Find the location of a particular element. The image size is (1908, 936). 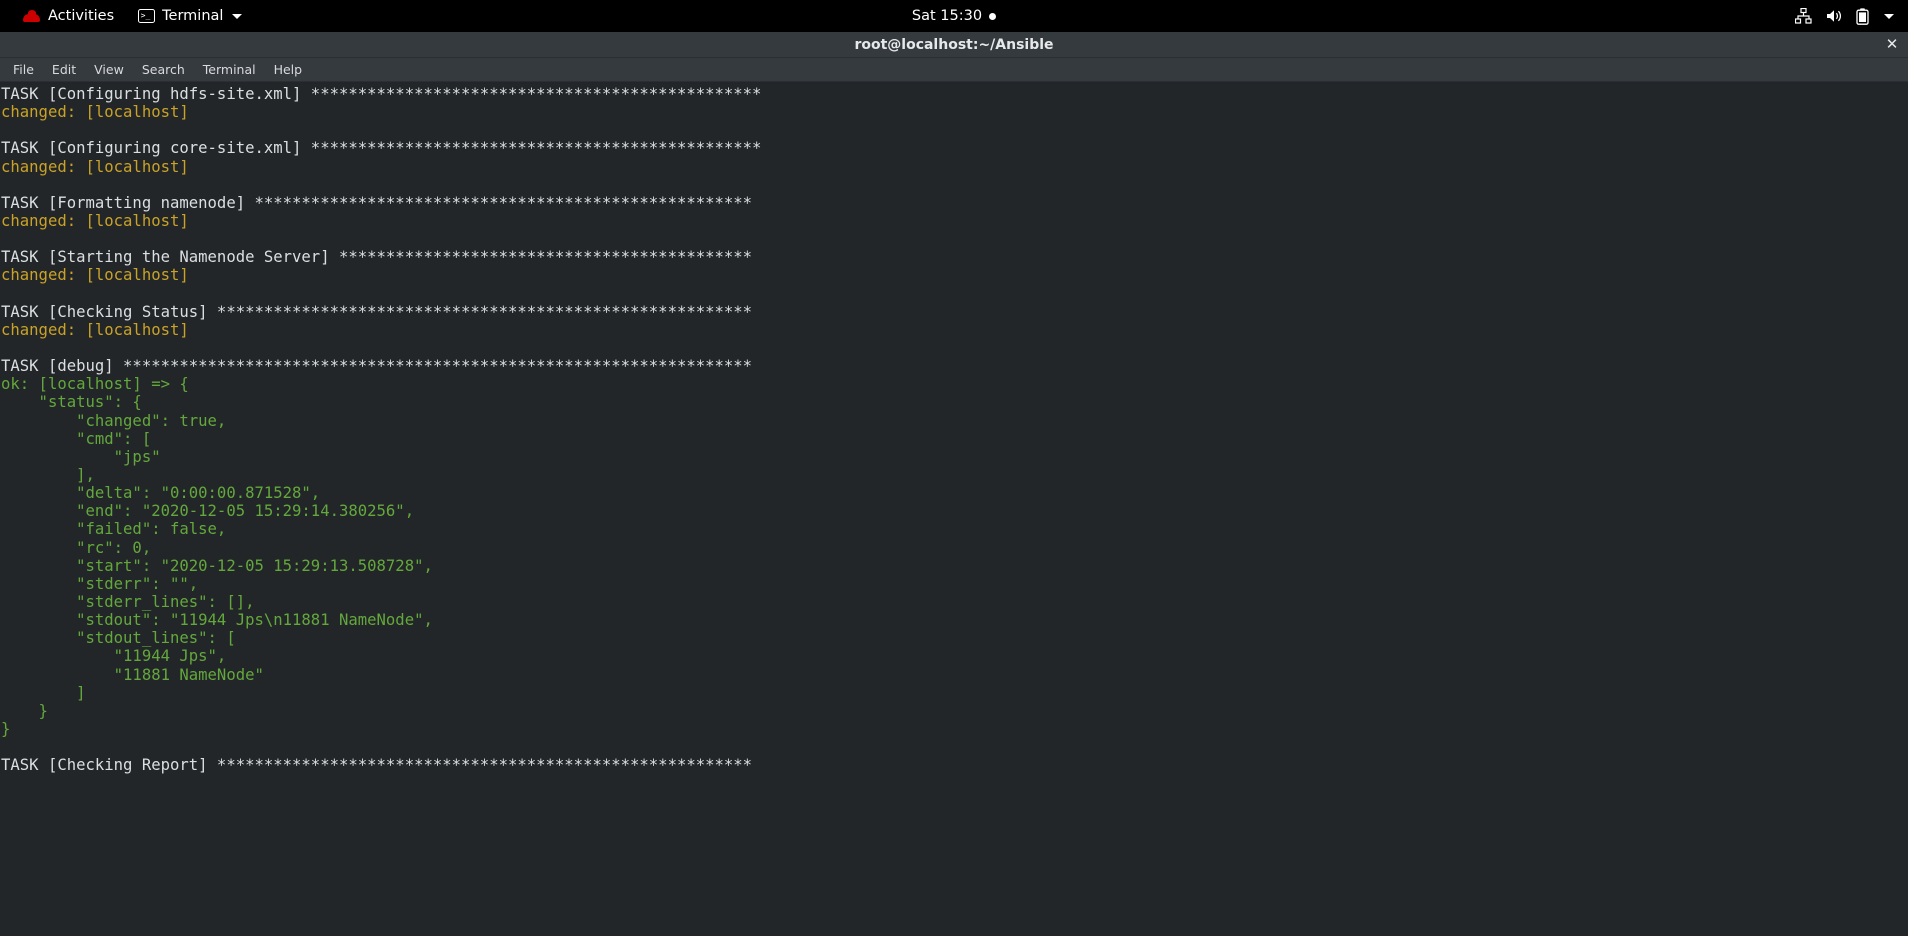

menu-item-file: File is located at coordinates (23, 69).